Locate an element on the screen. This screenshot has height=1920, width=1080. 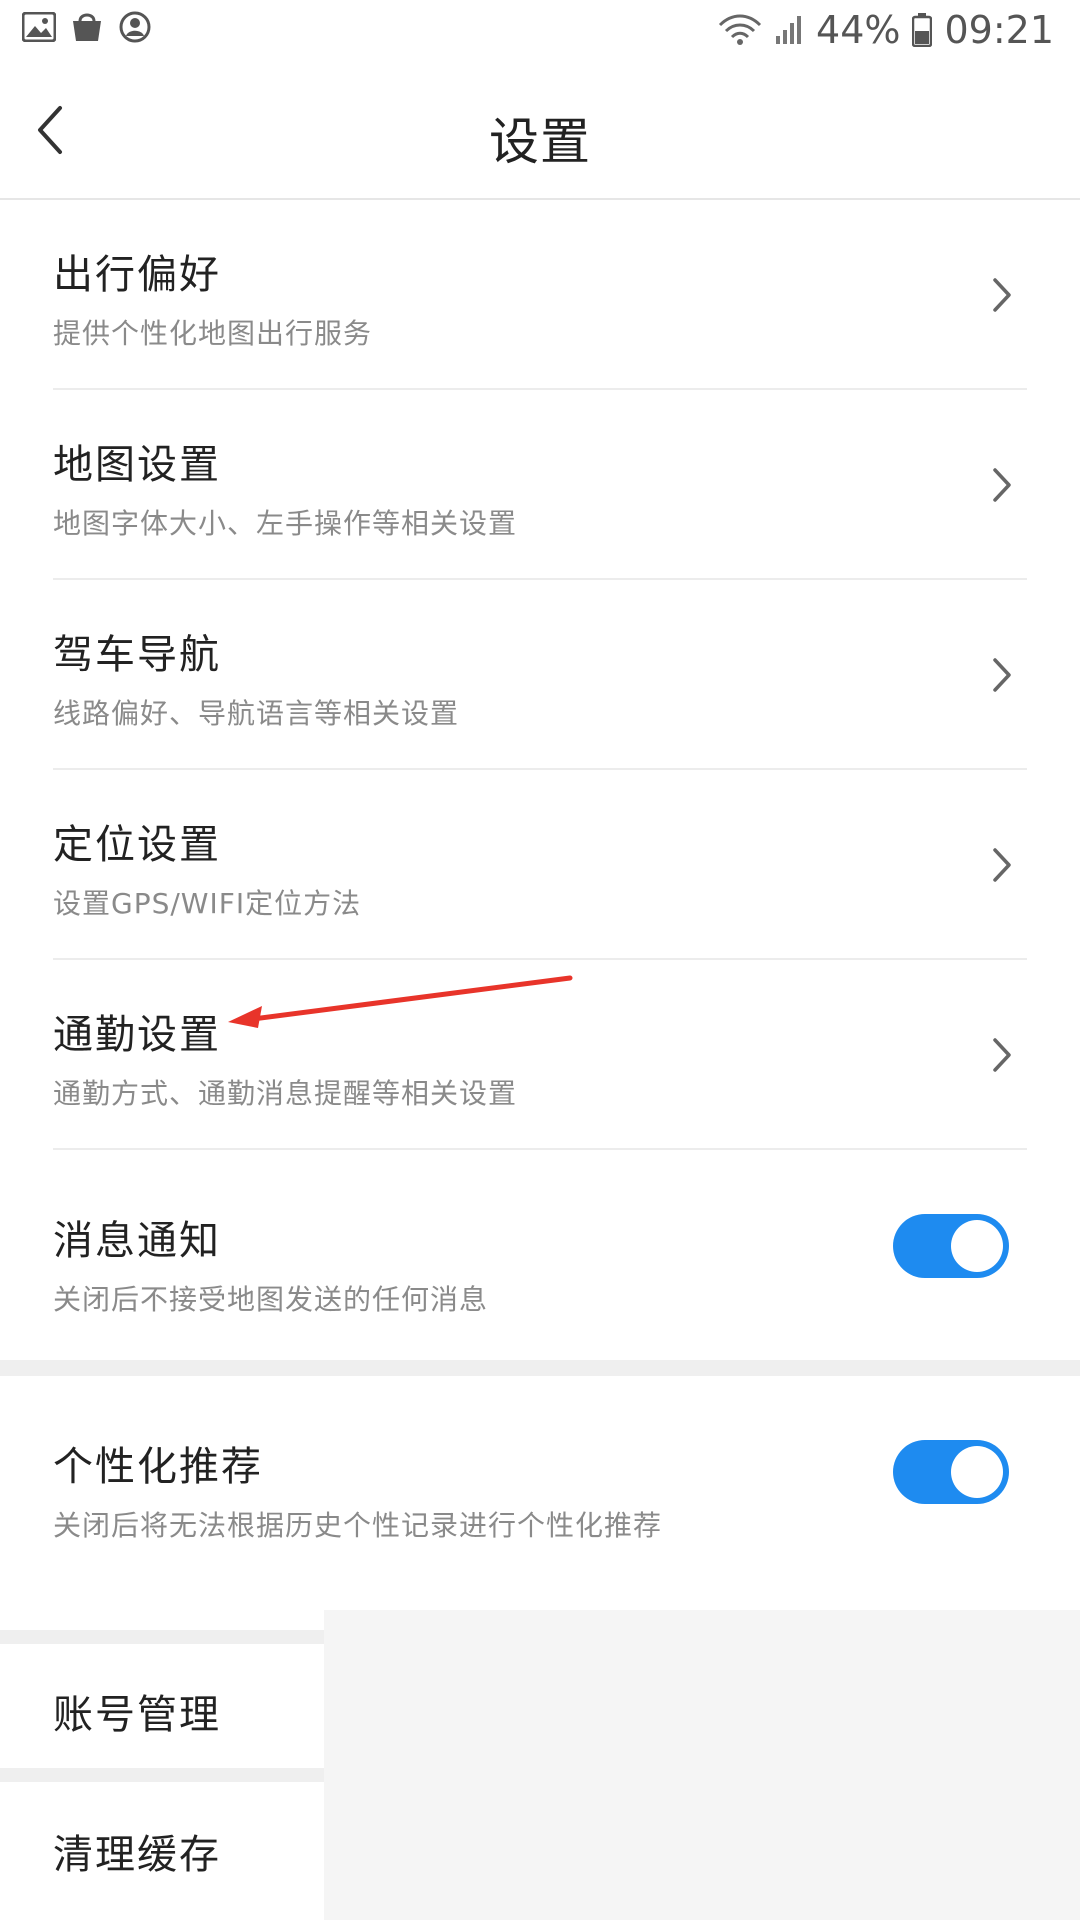
setting-item-travel-preference: 出行偏好 提供个性化地图出行服务 is located at coordinates (540, 295).